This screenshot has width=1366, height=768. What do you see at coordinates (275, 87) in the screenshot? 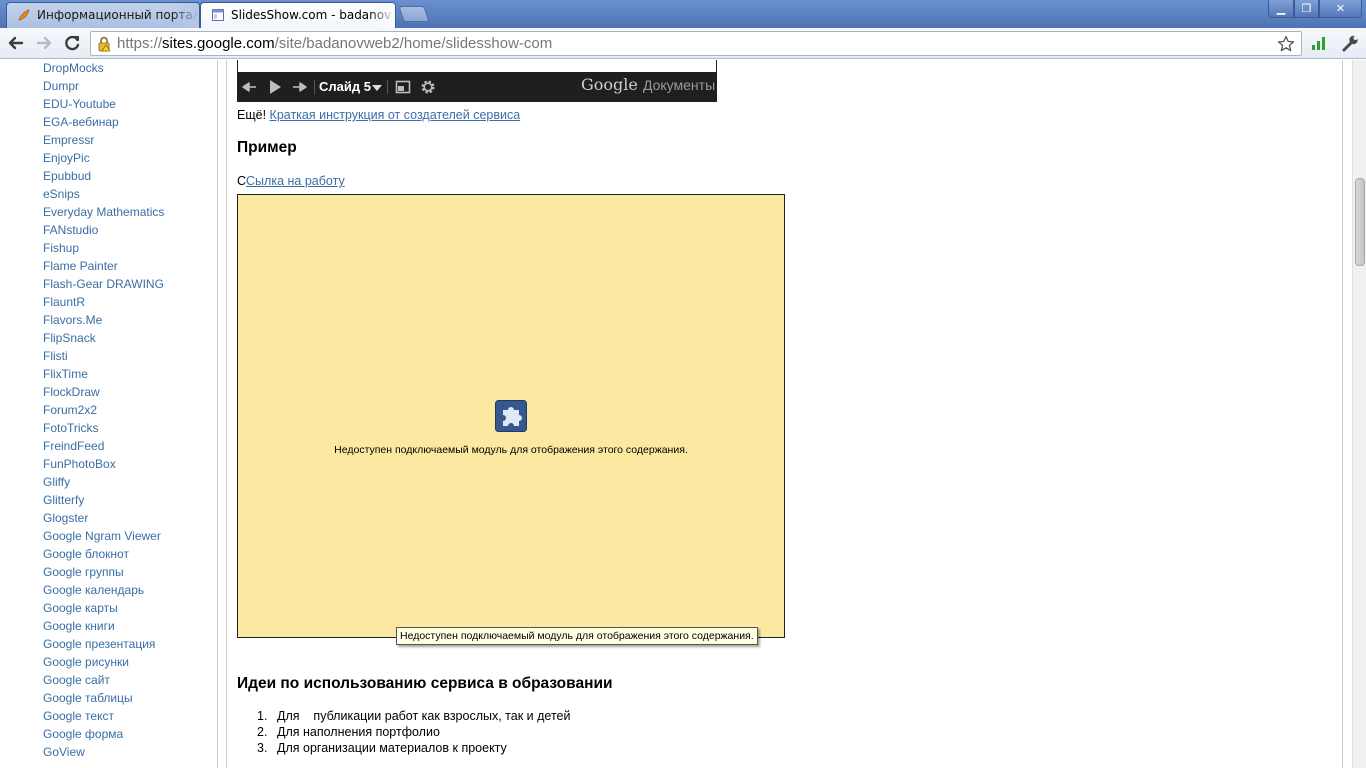
I see `play-icon` at bounding box center [275, 87].